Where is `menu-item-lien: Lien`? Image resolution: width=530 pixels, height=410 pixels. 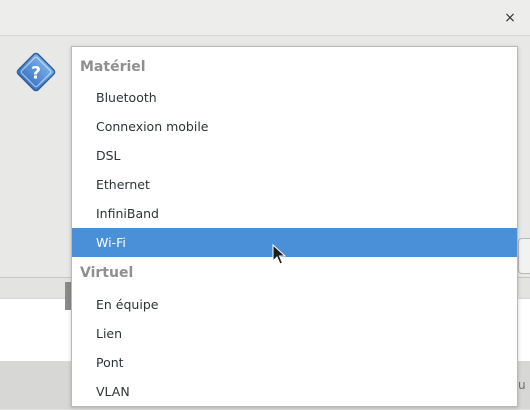
menu-item-lien: Lien is located at coordinates (294, 333).